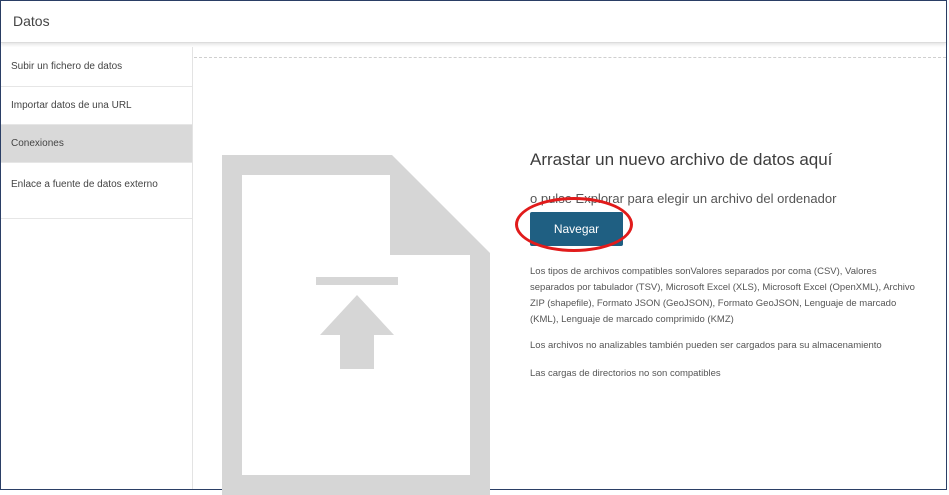 This screenshot has height=495, width=949. I want to click on sidebar-item-import-url: Importar datos de una URL, so click(96, 106).